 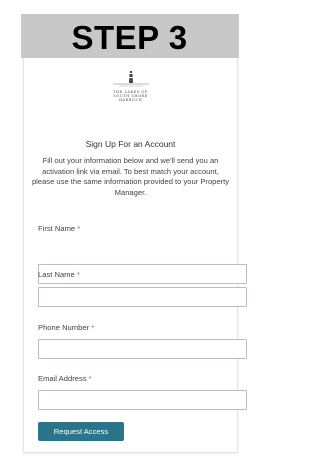 What do you see at coordinates (130, 100) in the screenshot?
I see `logo-text-line3: HARBOUR` at bounding box center [130, 100].